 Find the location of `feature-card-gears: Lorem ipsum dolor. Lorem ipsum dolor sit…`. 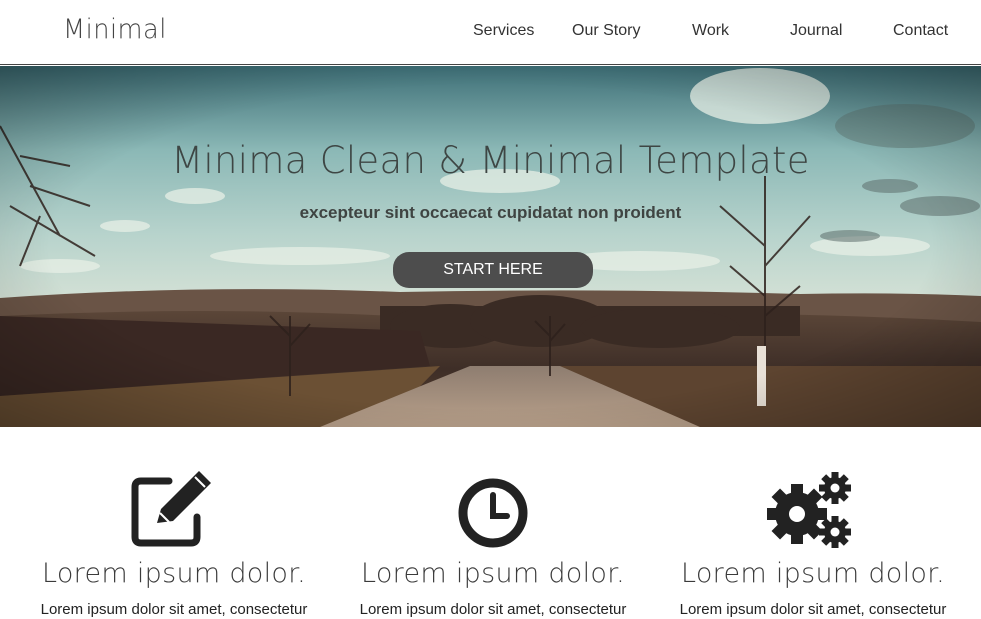

feature-card-gears: Lorem ipsum dolor. Lorem ipsum dolor sit… is located at coordinates (813, 544).